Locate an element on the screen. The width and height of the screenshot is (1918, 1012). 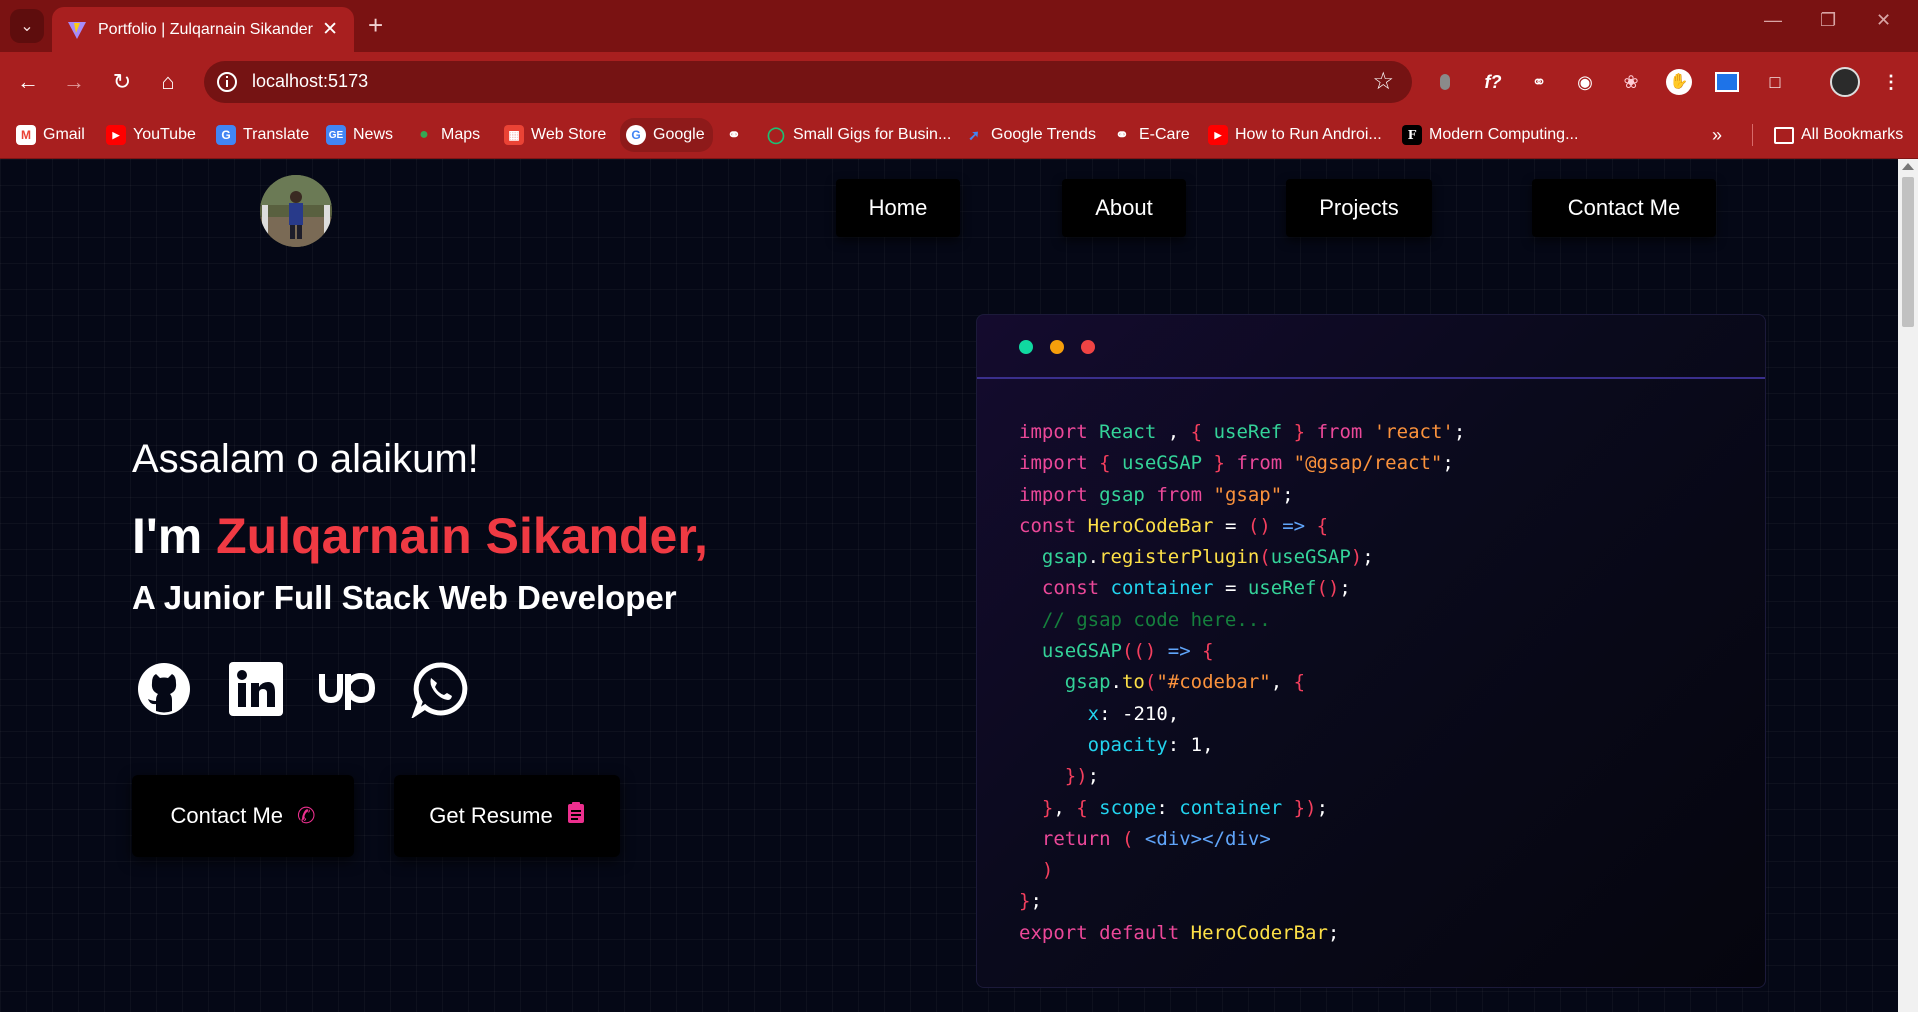
profile-avatar-icon is located at coordinates (1845, 82).